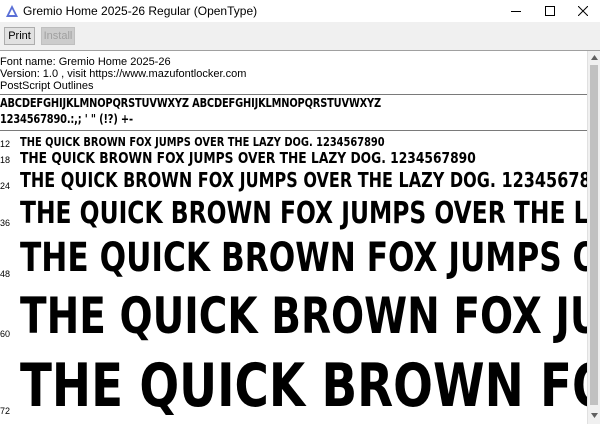 Image resolution: width=600 pixels, height=424 pixels. I want to click on print-button: Print, so click(19, 36).